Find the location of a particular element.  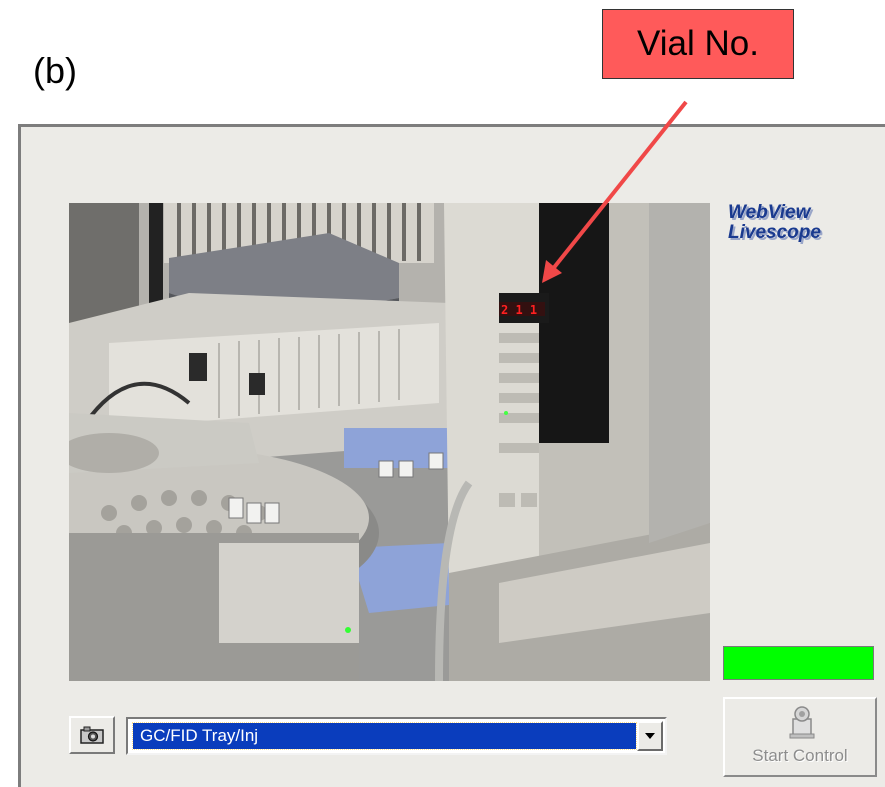

vial-number-callout: Vial No. is located at coordinates (698, 44).